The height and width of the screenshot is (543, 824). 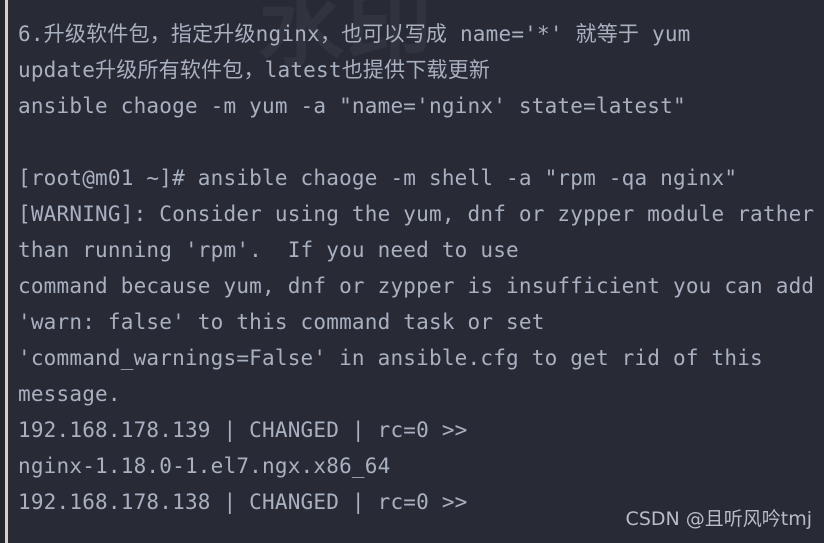 What do you see at coordinates (268, 250) in the screenshot?
I see `terminal-line: than running 'rpm'. If you need to use` at bounding box center [268, 250].